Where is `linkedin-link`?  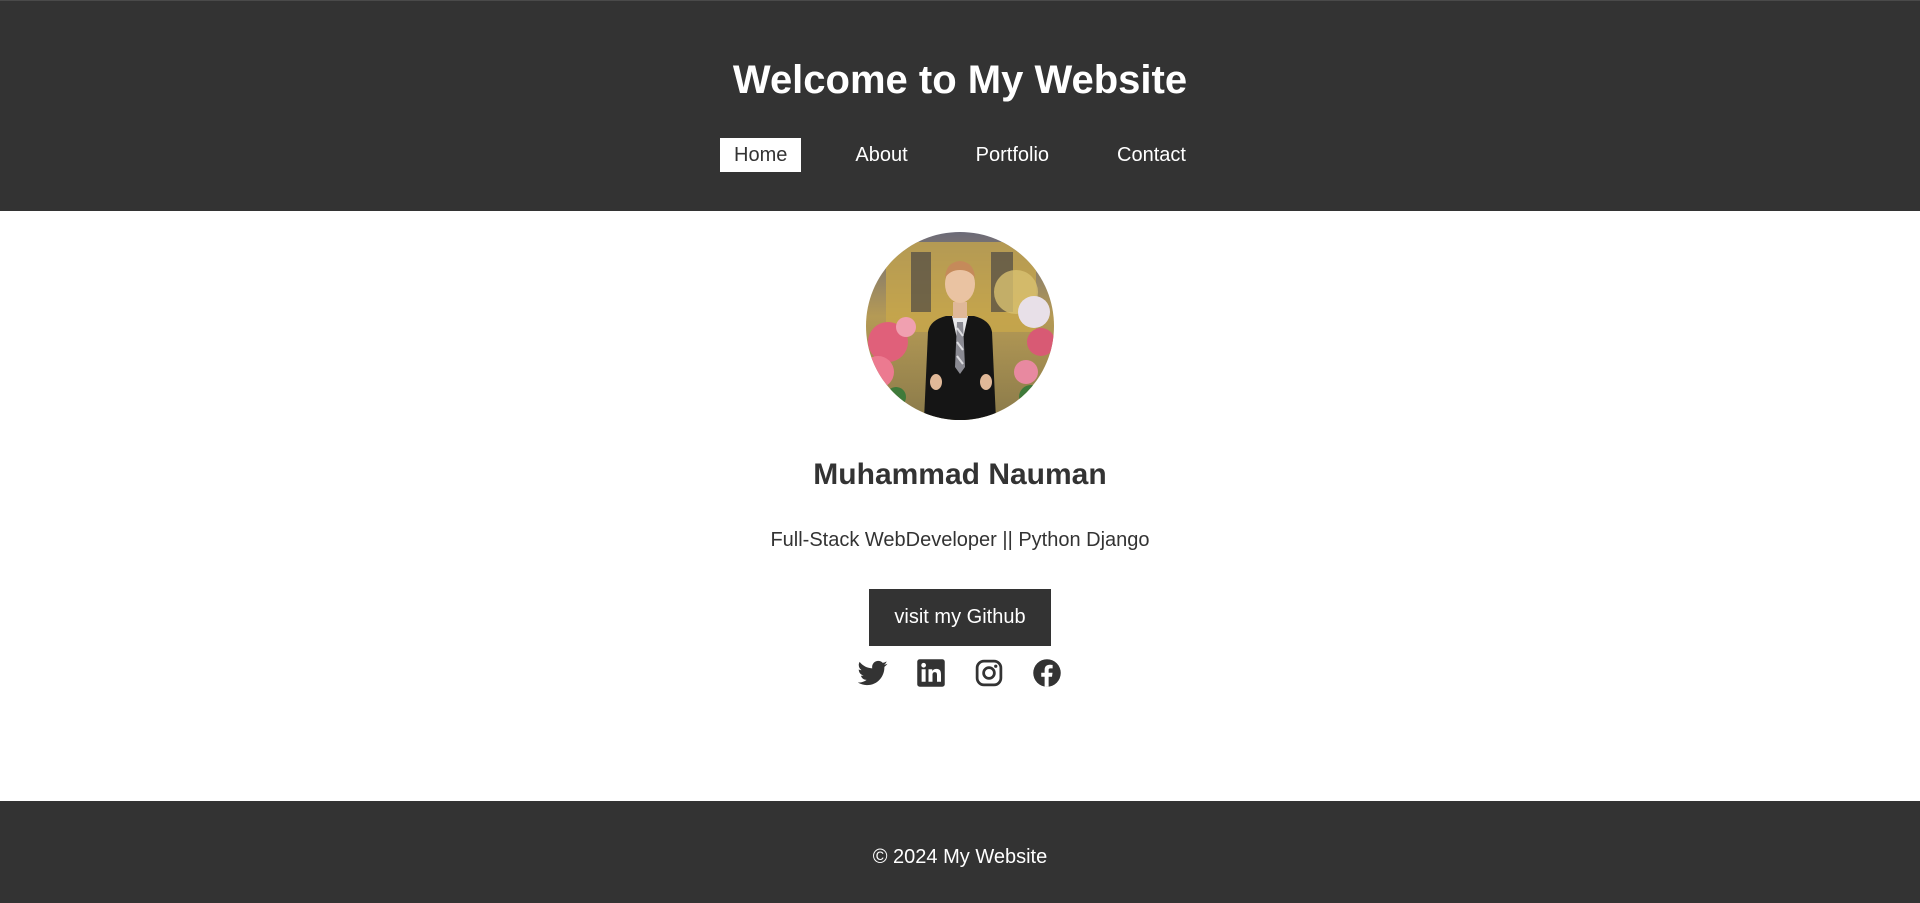 linkedin-link is located at coordinates (931, 673).